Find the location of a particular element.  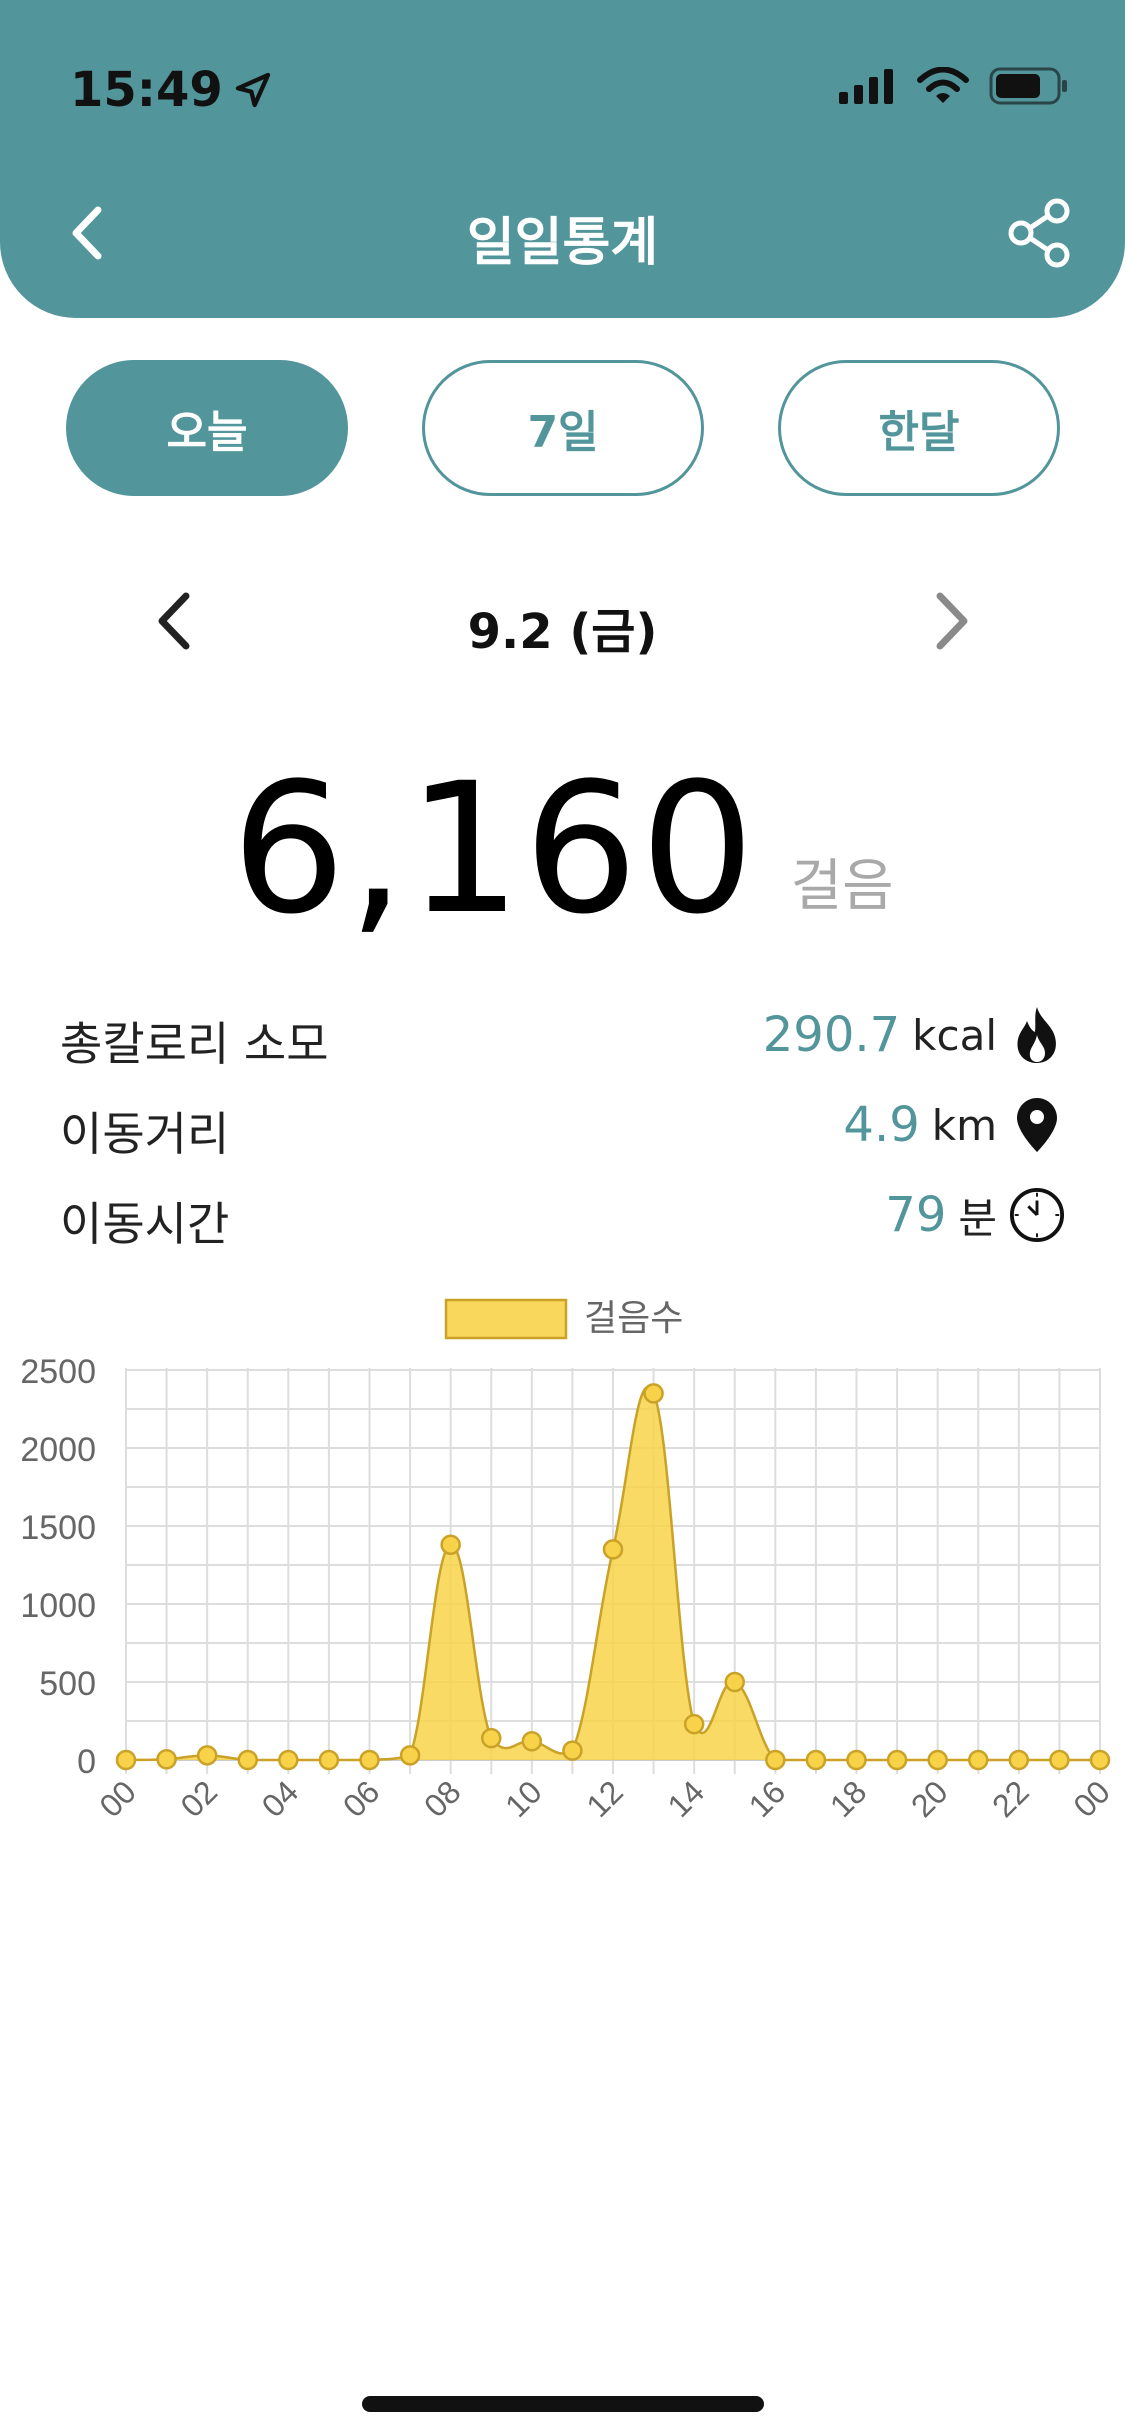

share-icon is located at coordinates (1039, 233).